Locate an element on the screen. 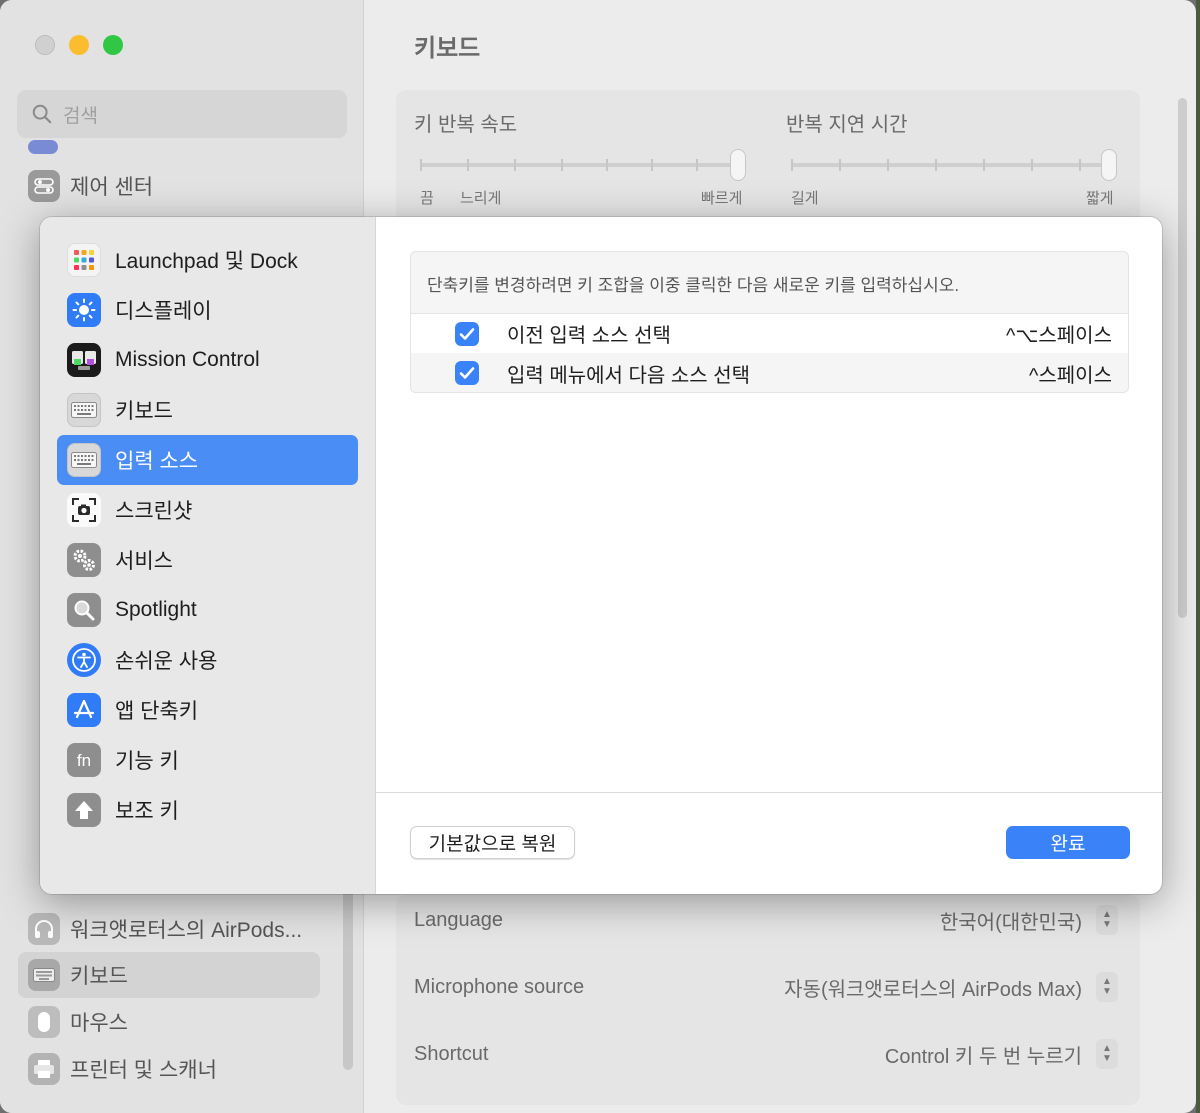 Image resolution: width=1200 pixels, height=1113 pixels. done-button: 완료 is located at coordinates (1068, 842).